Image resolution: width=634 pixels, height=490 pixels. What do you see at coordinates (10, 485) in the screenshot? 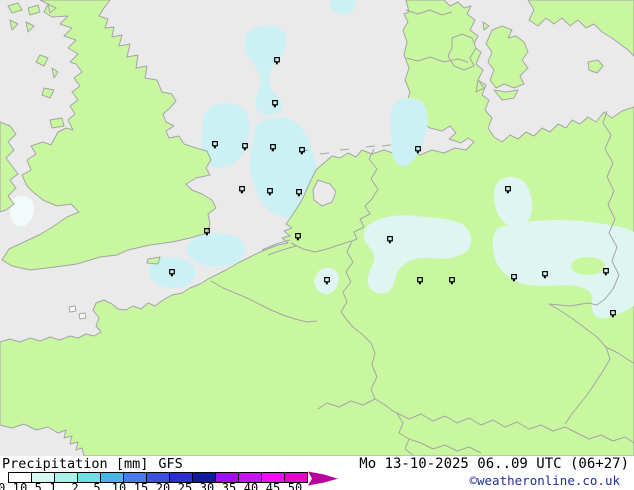
I see `scale-label: 0.1` at bounding box center [10, 485].